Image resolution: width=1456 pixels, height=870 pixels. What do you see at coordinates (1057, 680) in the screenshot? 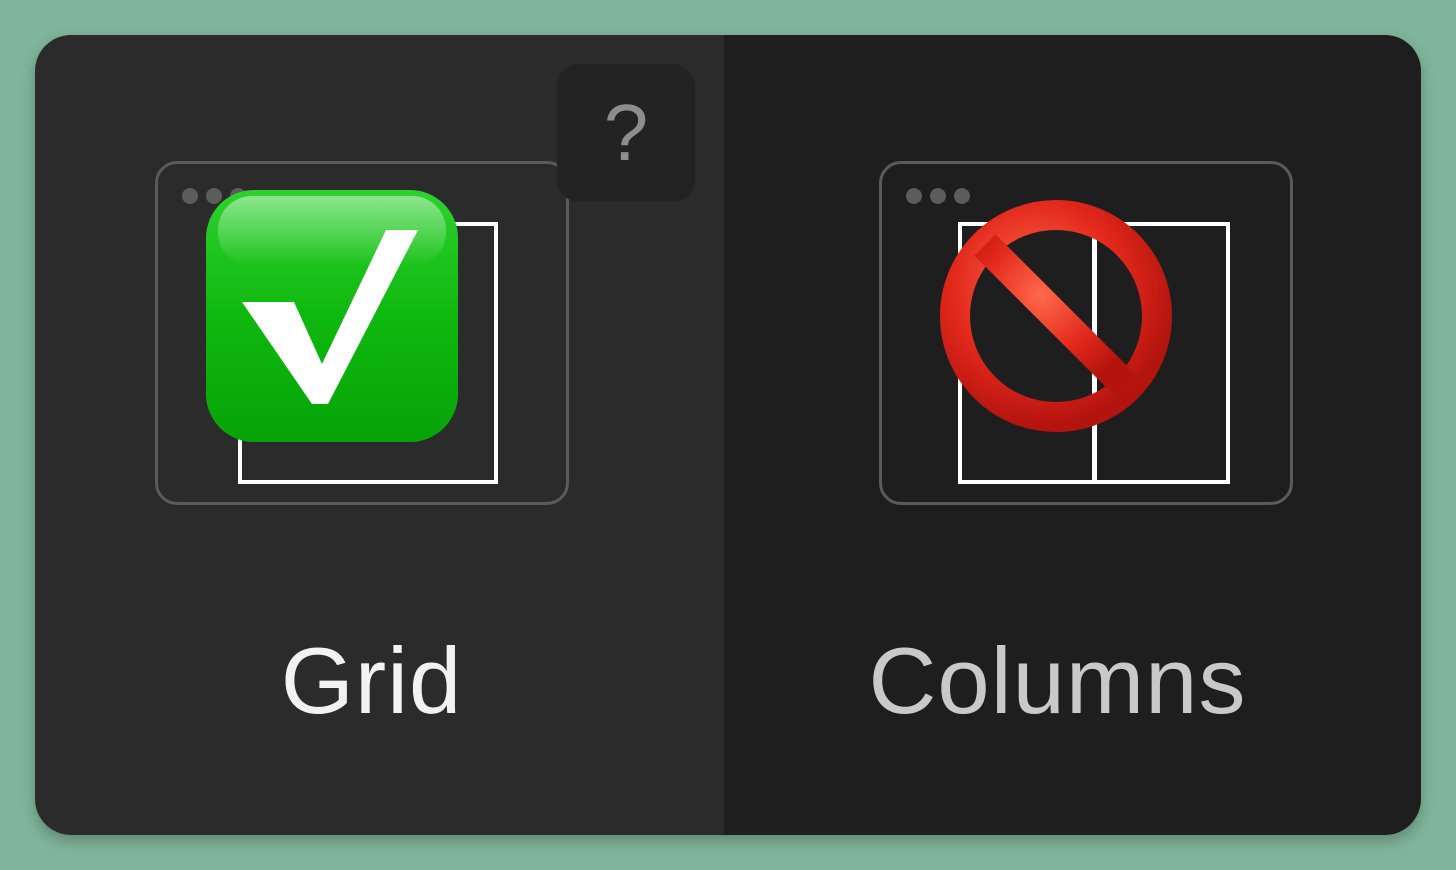
I see `columns-option-label: Columns` at bounding box center [1057, 680].